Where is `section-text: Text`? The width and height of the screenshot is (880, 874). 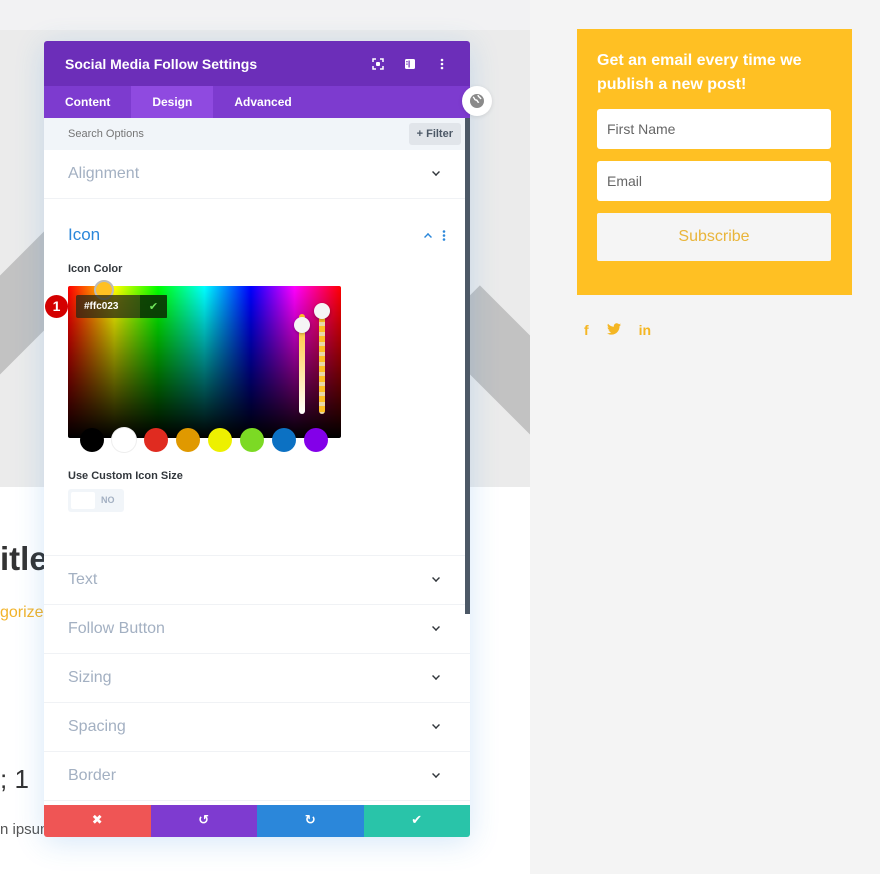
section-text: Text is located at coordinates (257, 580).